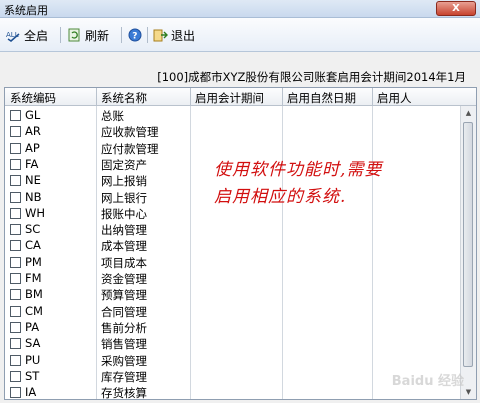 The width and height of the screenshot is (480, 403). I want to click on system-name: 合同管理, so click(124, 311).